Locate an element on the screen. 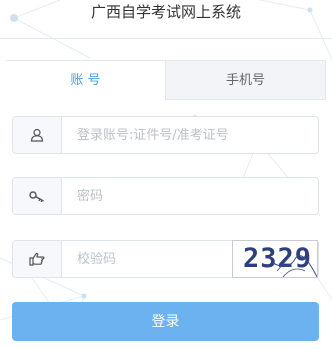  hand-pointer-icon is located at coordinates (37, 259).